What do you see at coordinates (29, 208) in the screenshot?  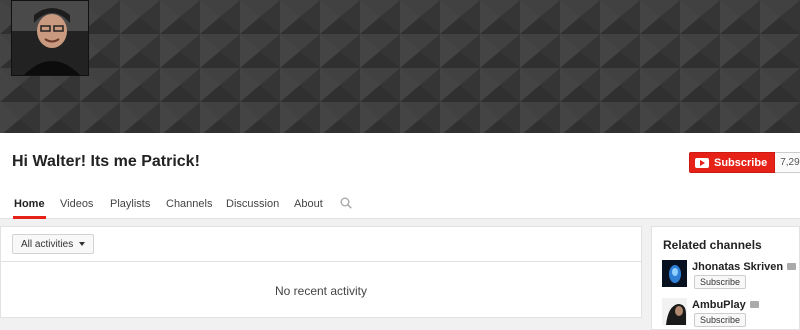 I see `tab-home: Home` at bounding box center [29, 208].